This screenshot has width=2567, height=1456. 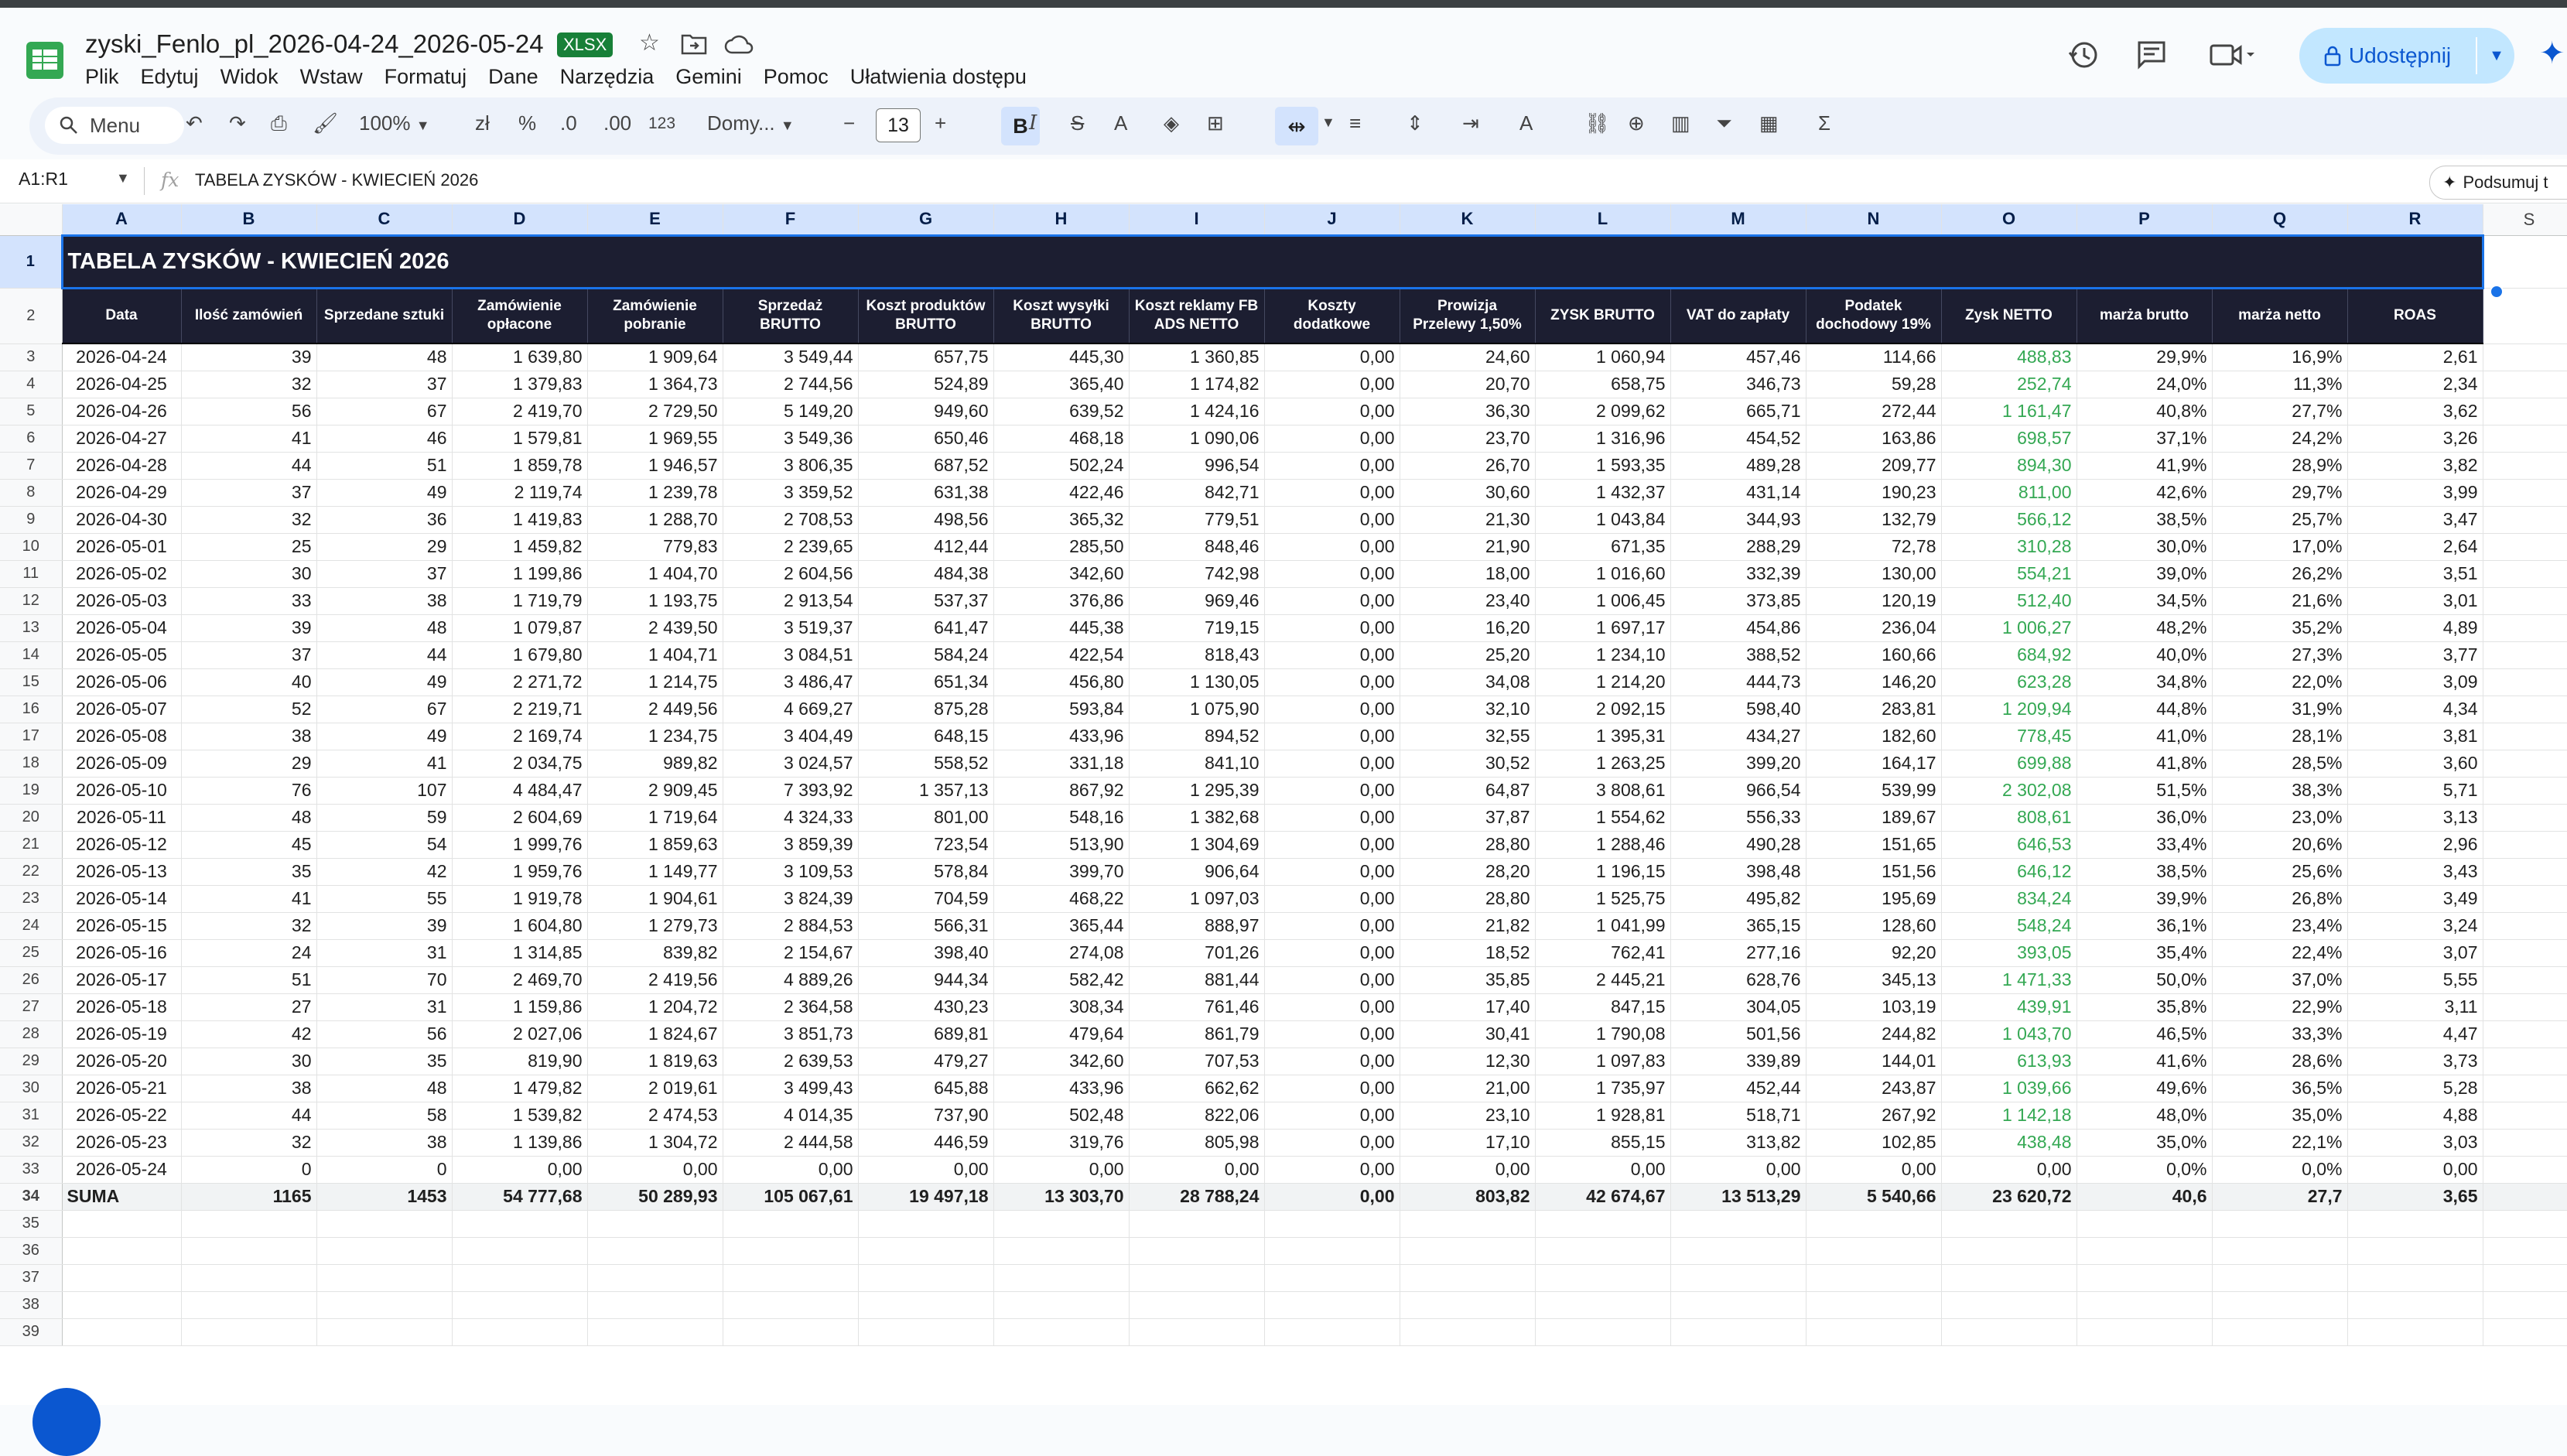 What do you see at coordinates (384, 601) in the screenshot?
I see `data-cell: 38` at bounding box center [384, 601].